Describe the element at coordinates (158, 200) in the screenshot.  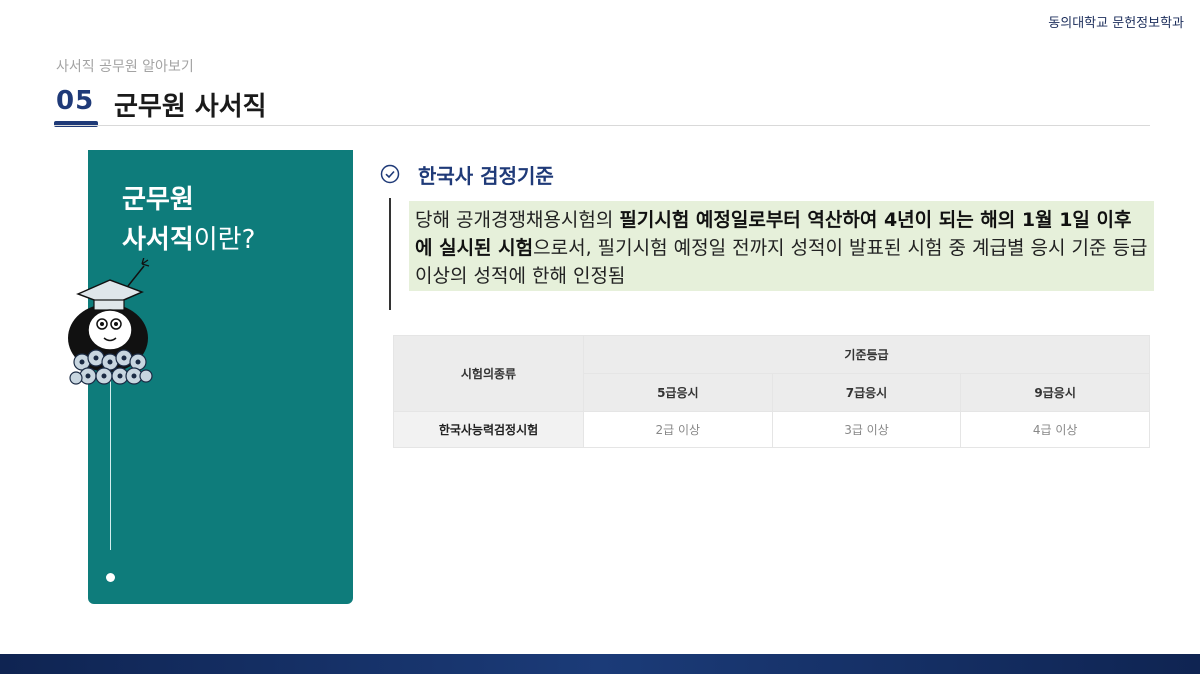
I see `sidebar-card-line1: 군무원` at that location.